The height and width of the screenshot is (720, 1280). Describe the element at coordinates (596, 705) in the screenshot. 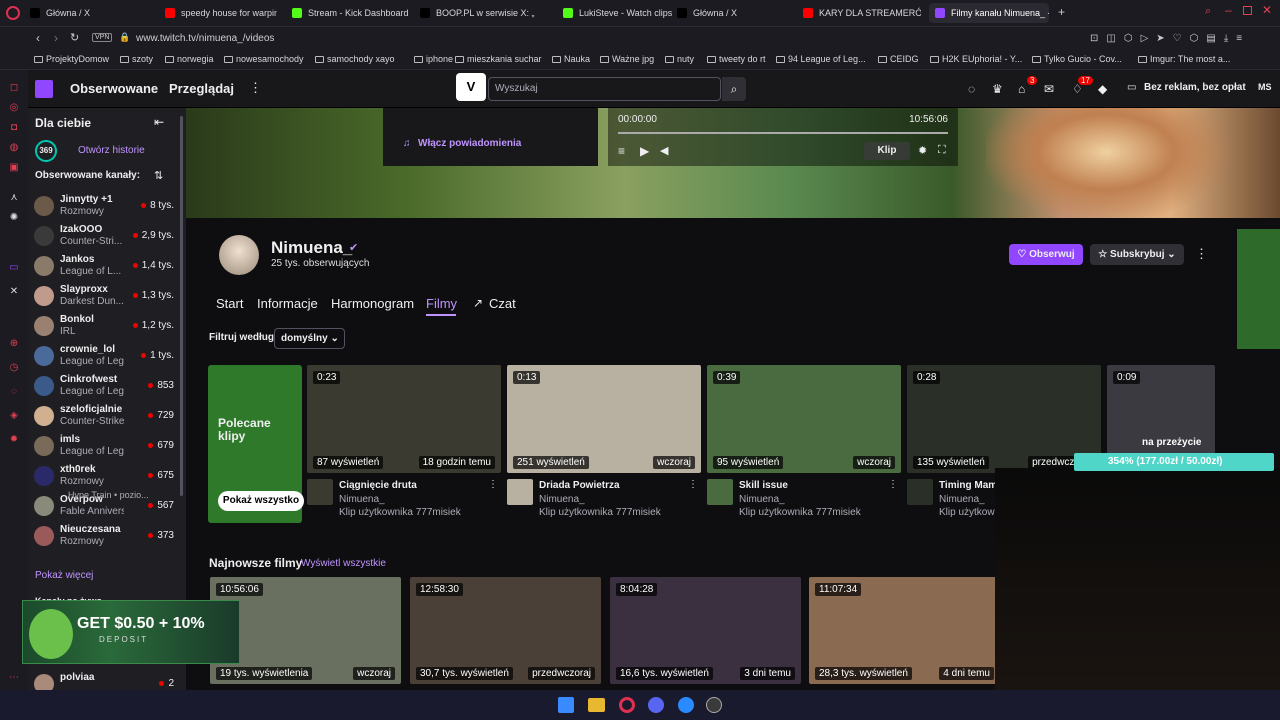

I see `file-explorer-icon` at that location.